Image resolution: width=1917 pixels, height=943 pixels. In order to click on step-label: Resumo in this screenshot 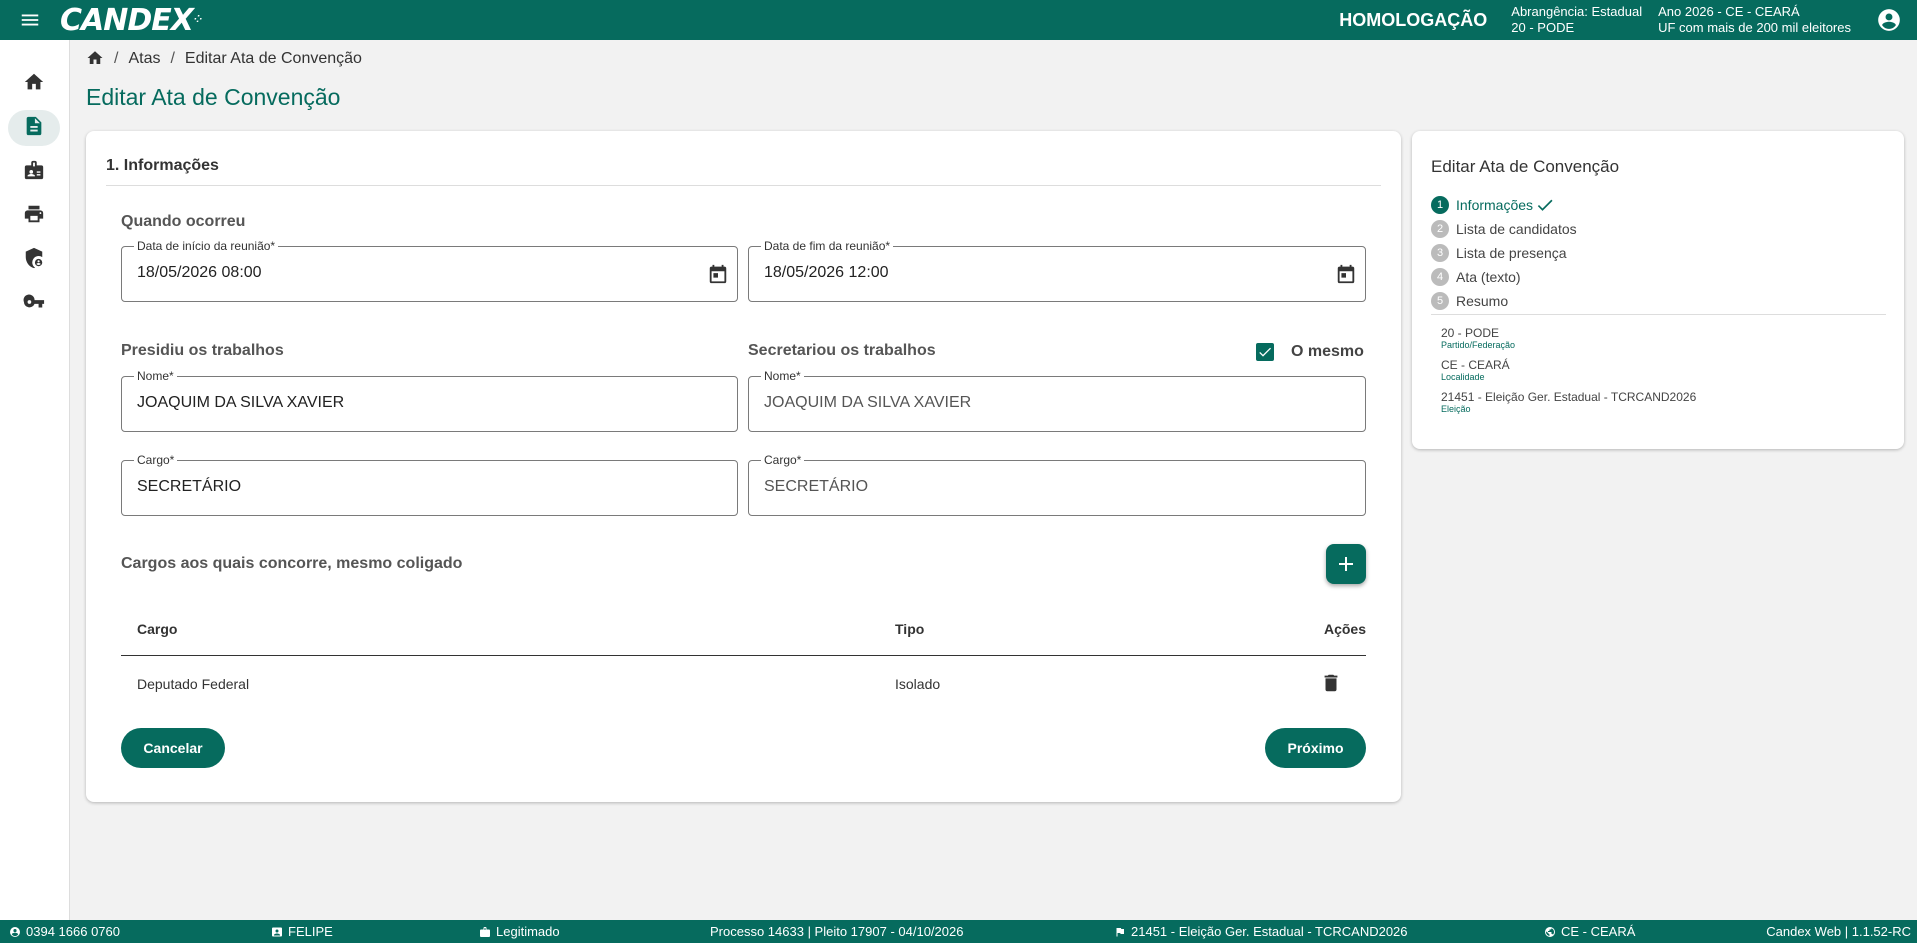, I will do `click(1482, 301)`.